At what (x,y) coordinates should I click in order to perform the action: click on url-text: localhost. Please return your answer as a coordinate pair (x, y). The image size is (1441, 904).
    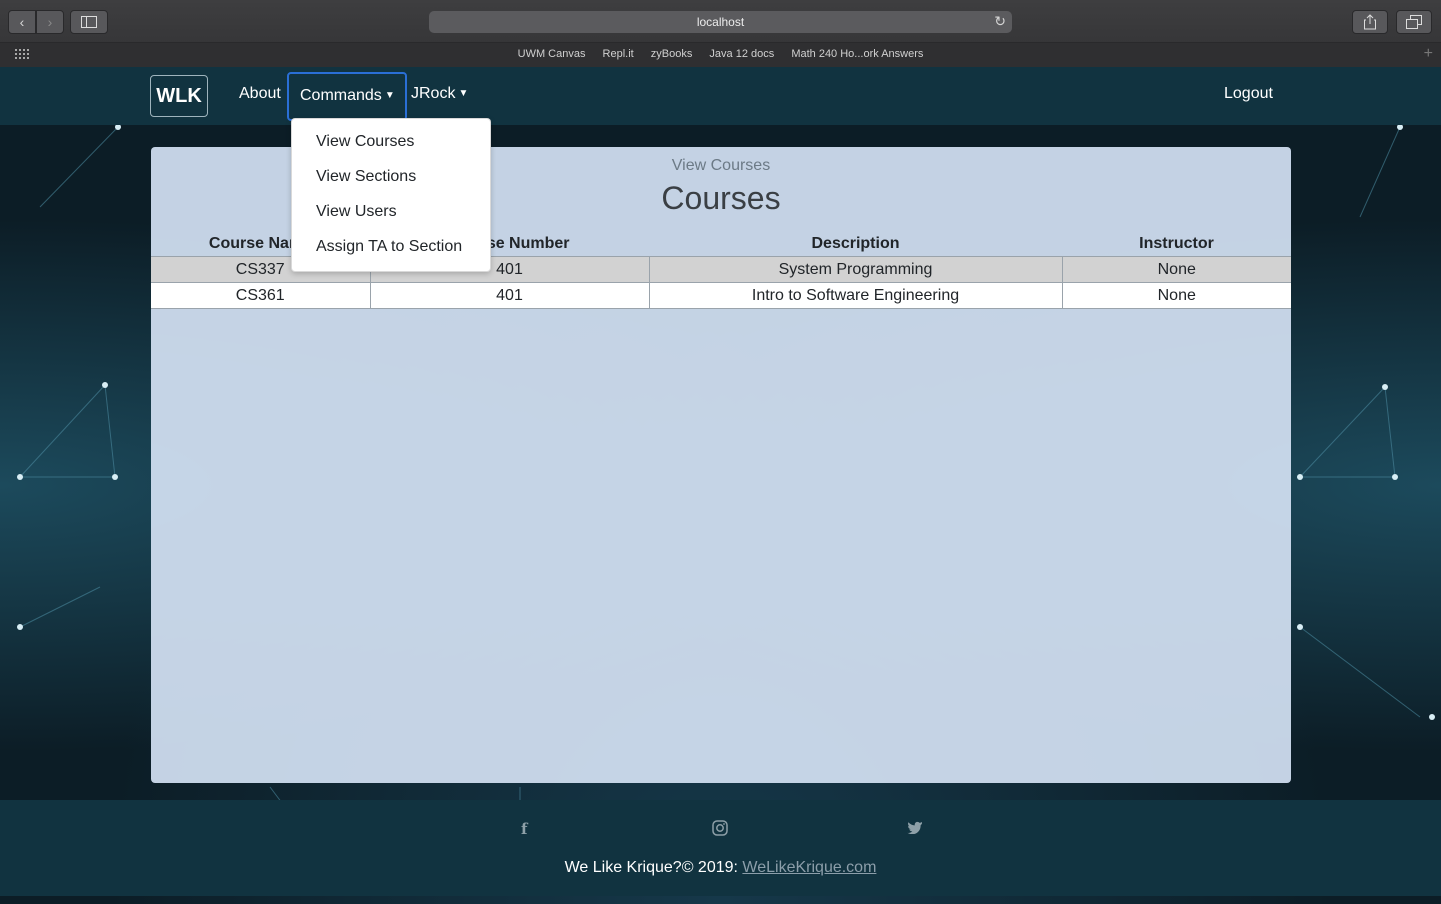
    Looking at the image, I should click on (720, 22).